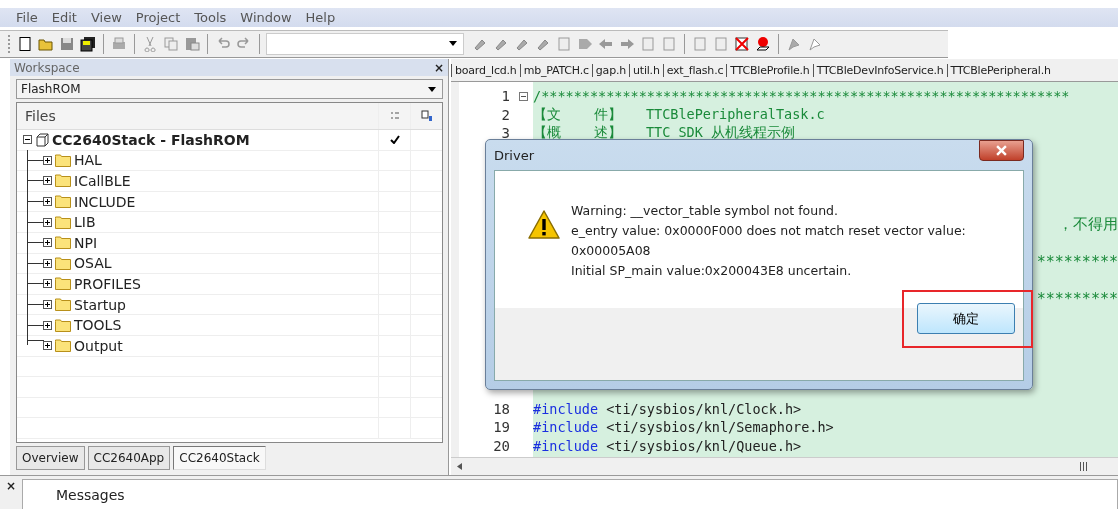 The height and width of the screenshot is (509, 1118). I want to click on workspace-tab: Overview, so click(50, 458).